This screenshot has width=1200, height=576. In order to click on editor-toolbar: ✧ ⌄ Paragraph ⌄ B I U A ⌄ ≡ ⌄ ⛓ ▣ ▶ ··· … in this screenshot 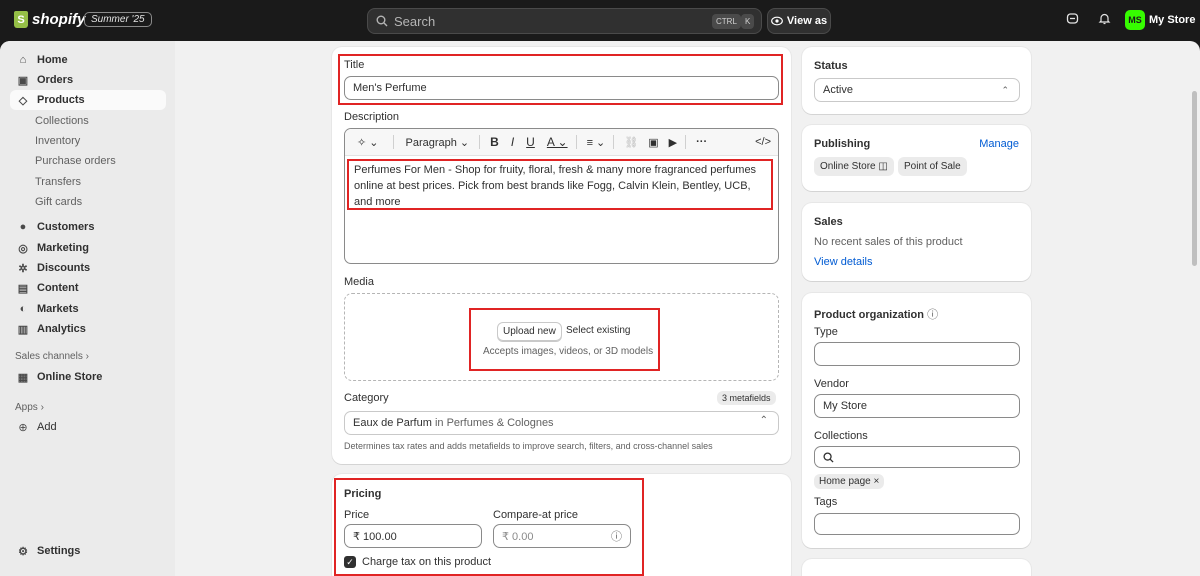, I will do `click(561, 142)`.